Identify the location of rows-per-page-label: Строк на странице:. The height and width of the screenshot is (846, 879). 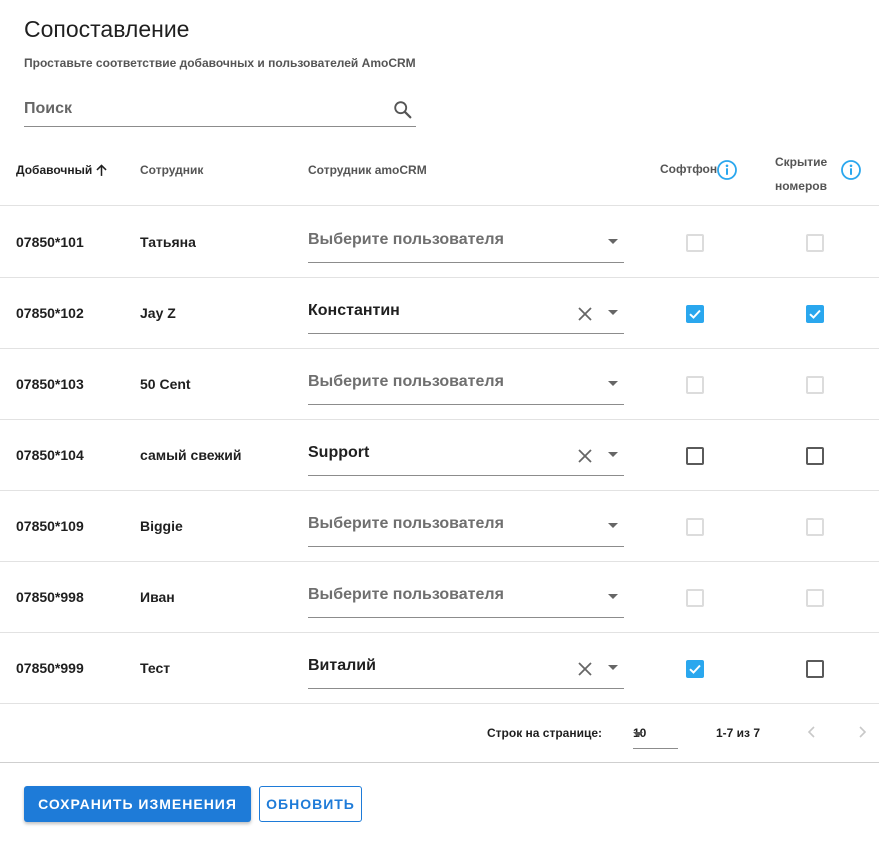
(545, 733).